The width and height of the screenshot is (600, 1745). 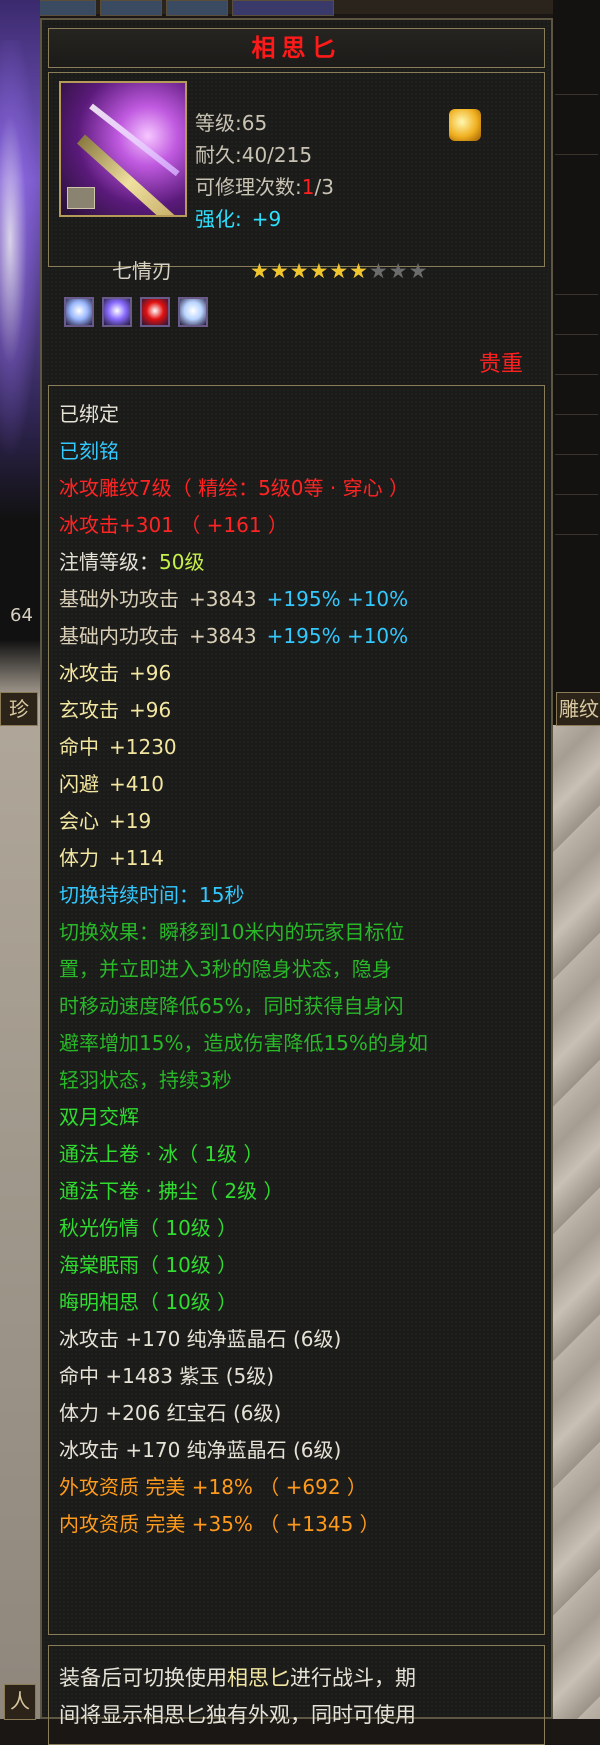 I want to click on stat-value: +114, so click(x=136, y=858).